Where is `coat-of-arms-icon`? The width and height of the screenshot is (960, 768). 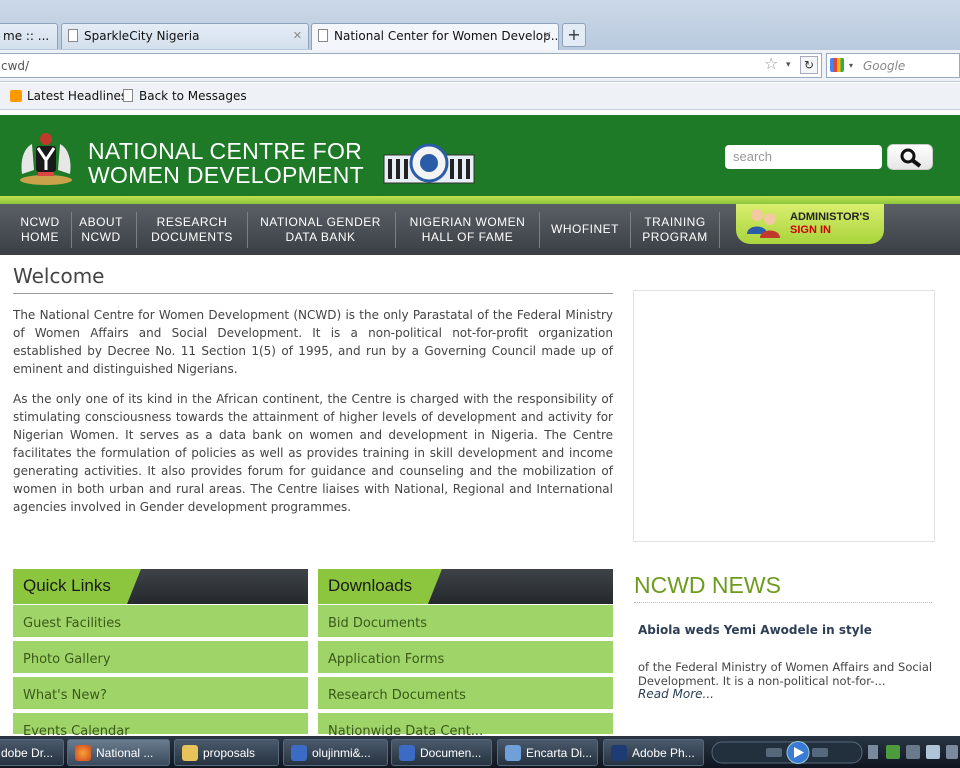 coat-of-arms-icon is located at coordinates (46, 158).